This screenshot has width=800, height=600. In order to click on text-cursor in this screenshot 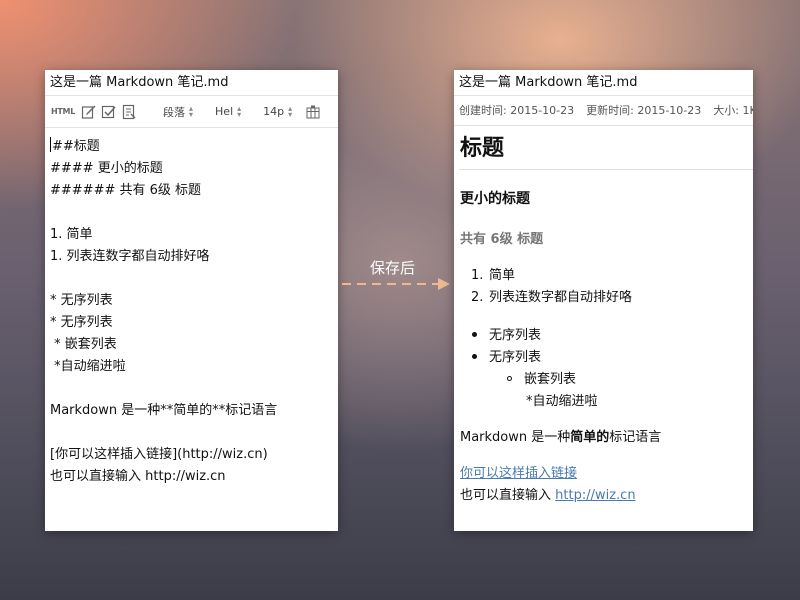, I will do `click(50, 144)`.